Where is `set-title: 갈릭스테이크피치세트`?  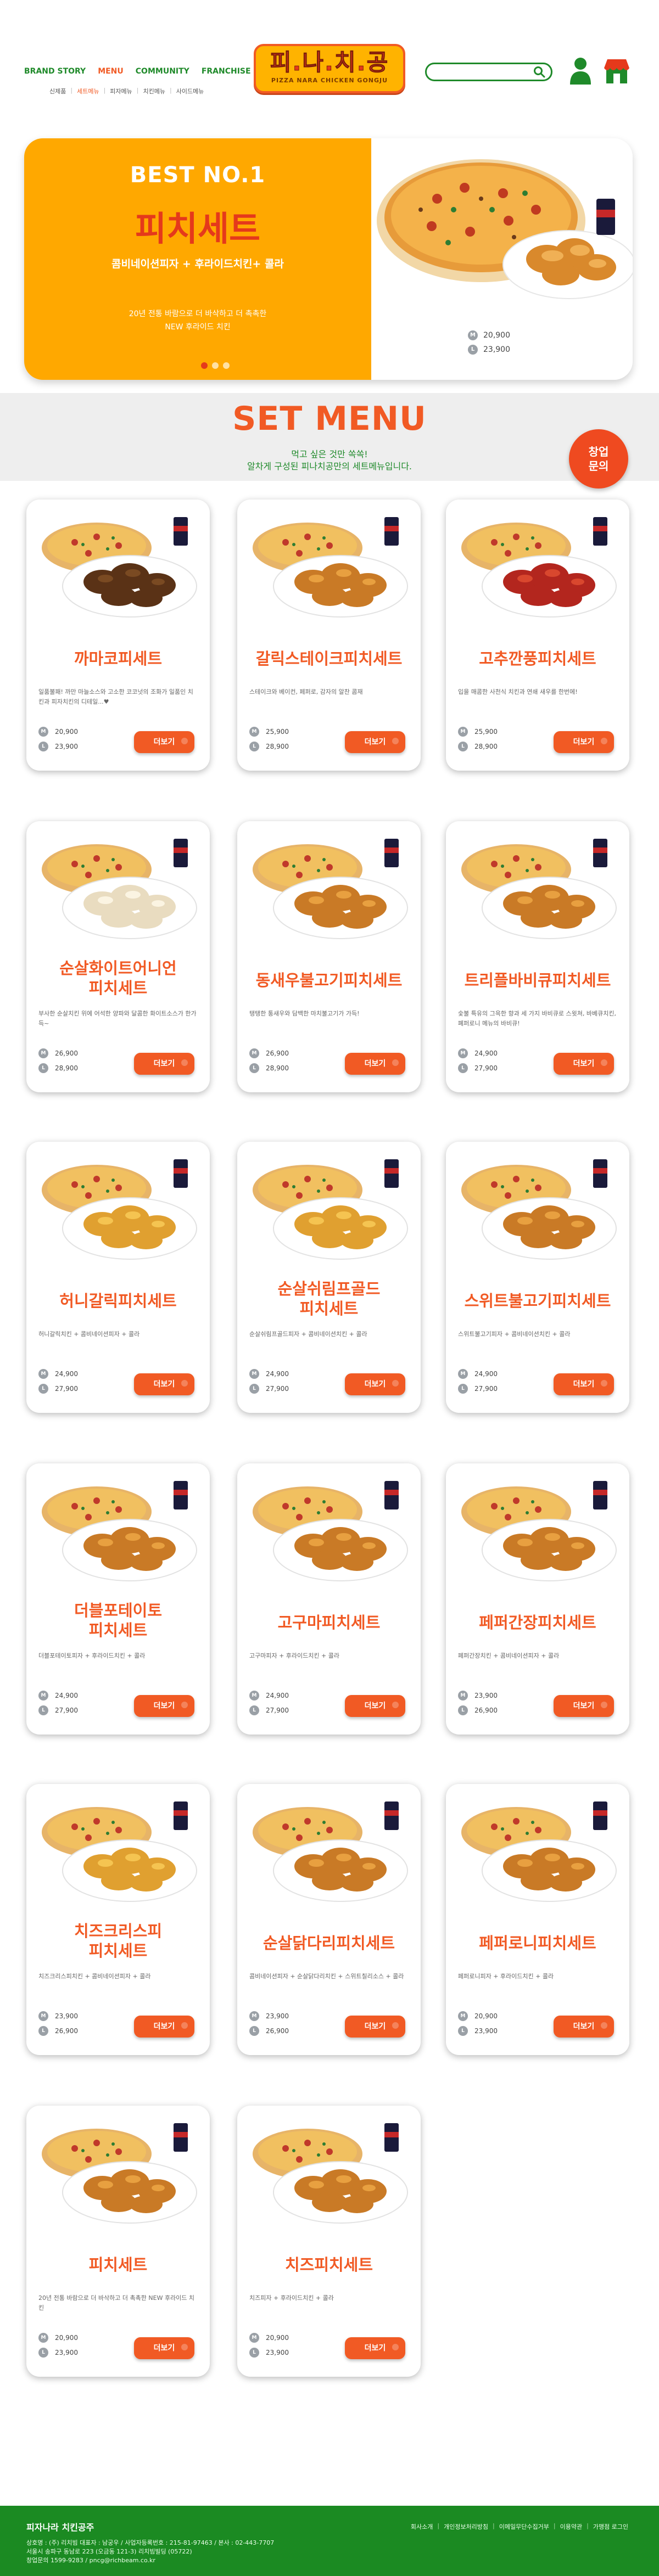 set-title: 갈릭스테이크피치세트 is located at coordinates (329, 658).